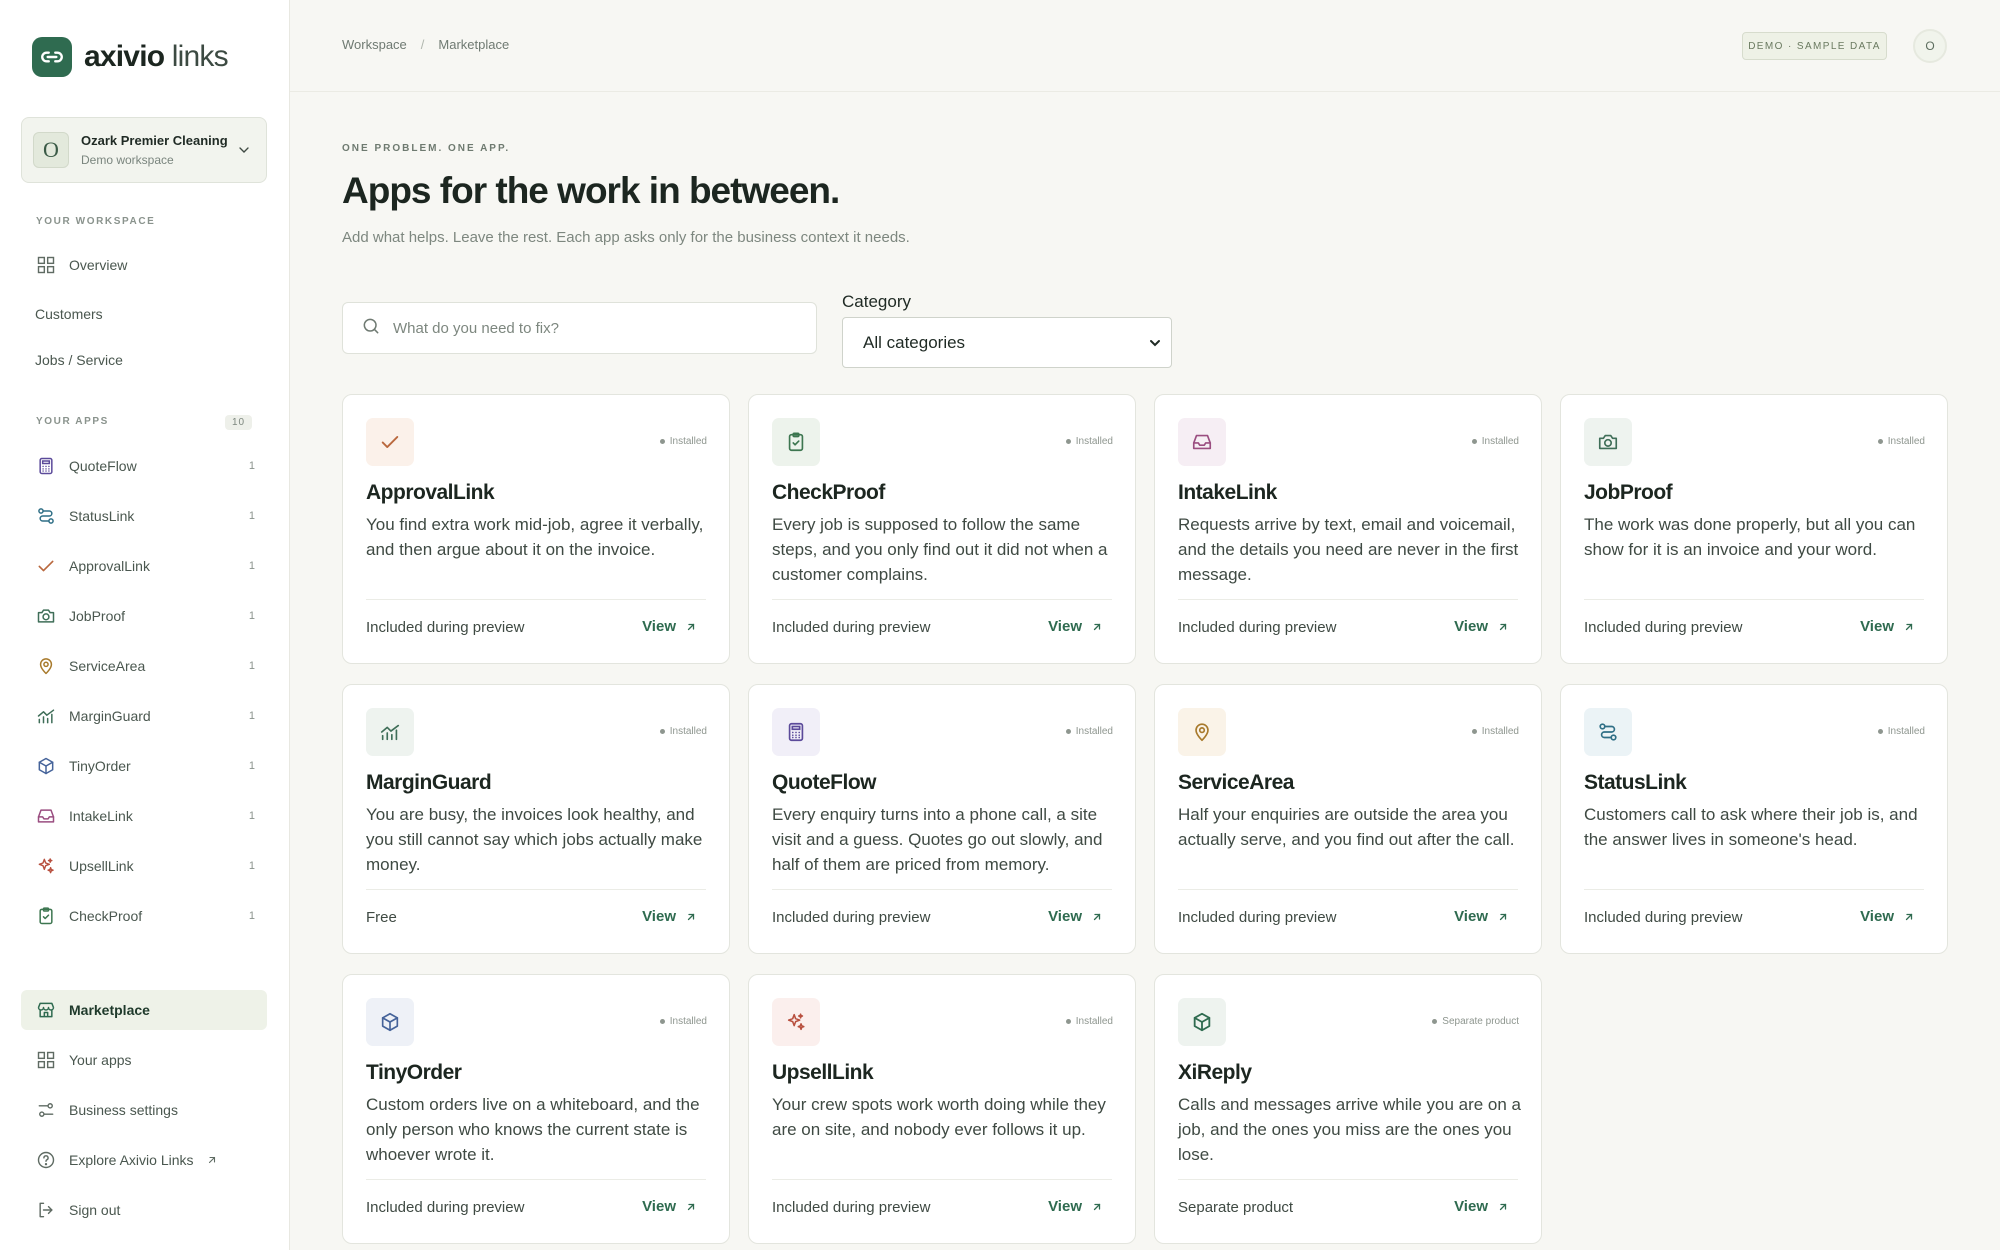 This screenshot has width=2000, height=1250. Describe the element at coordinates (1202, 442) in the screenshot. I see `inbox-icon` at that location.